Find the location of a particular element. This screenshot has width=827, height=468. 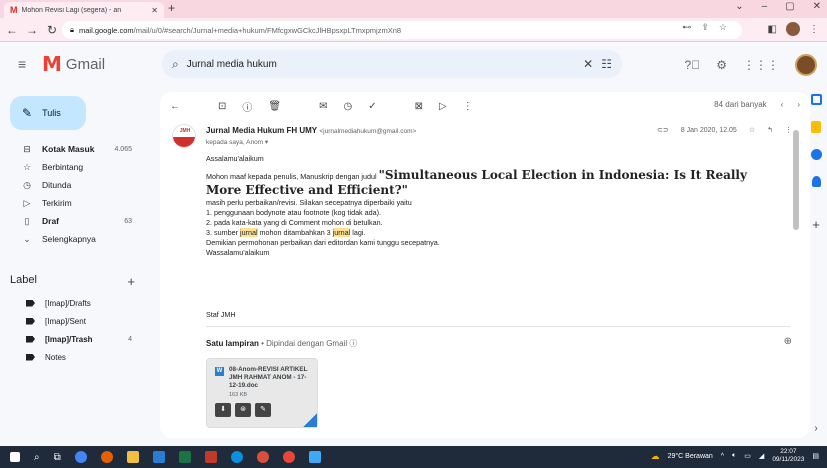

reply-icon: ↰ is located at coordinates (770, 130).